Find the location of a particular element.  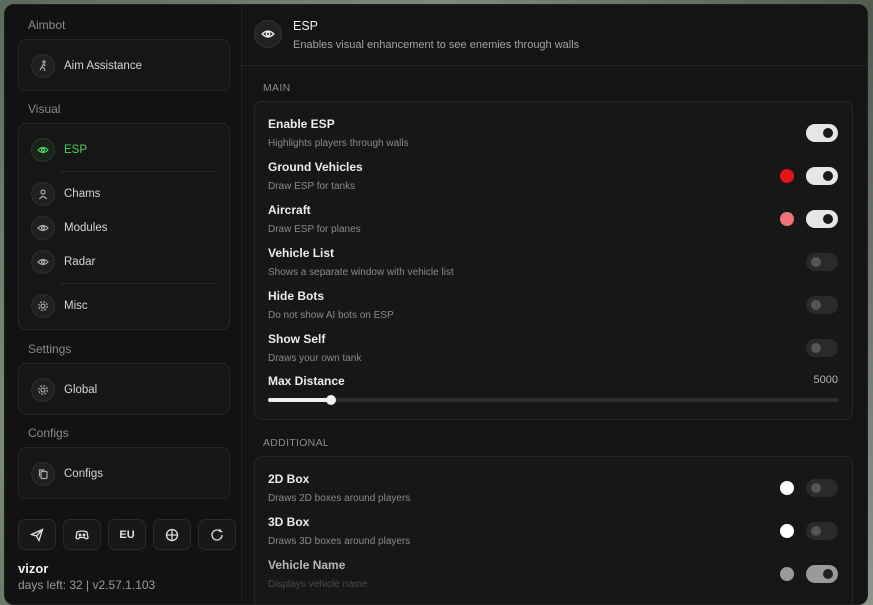

globe-button is located at coordinates (172, 534).